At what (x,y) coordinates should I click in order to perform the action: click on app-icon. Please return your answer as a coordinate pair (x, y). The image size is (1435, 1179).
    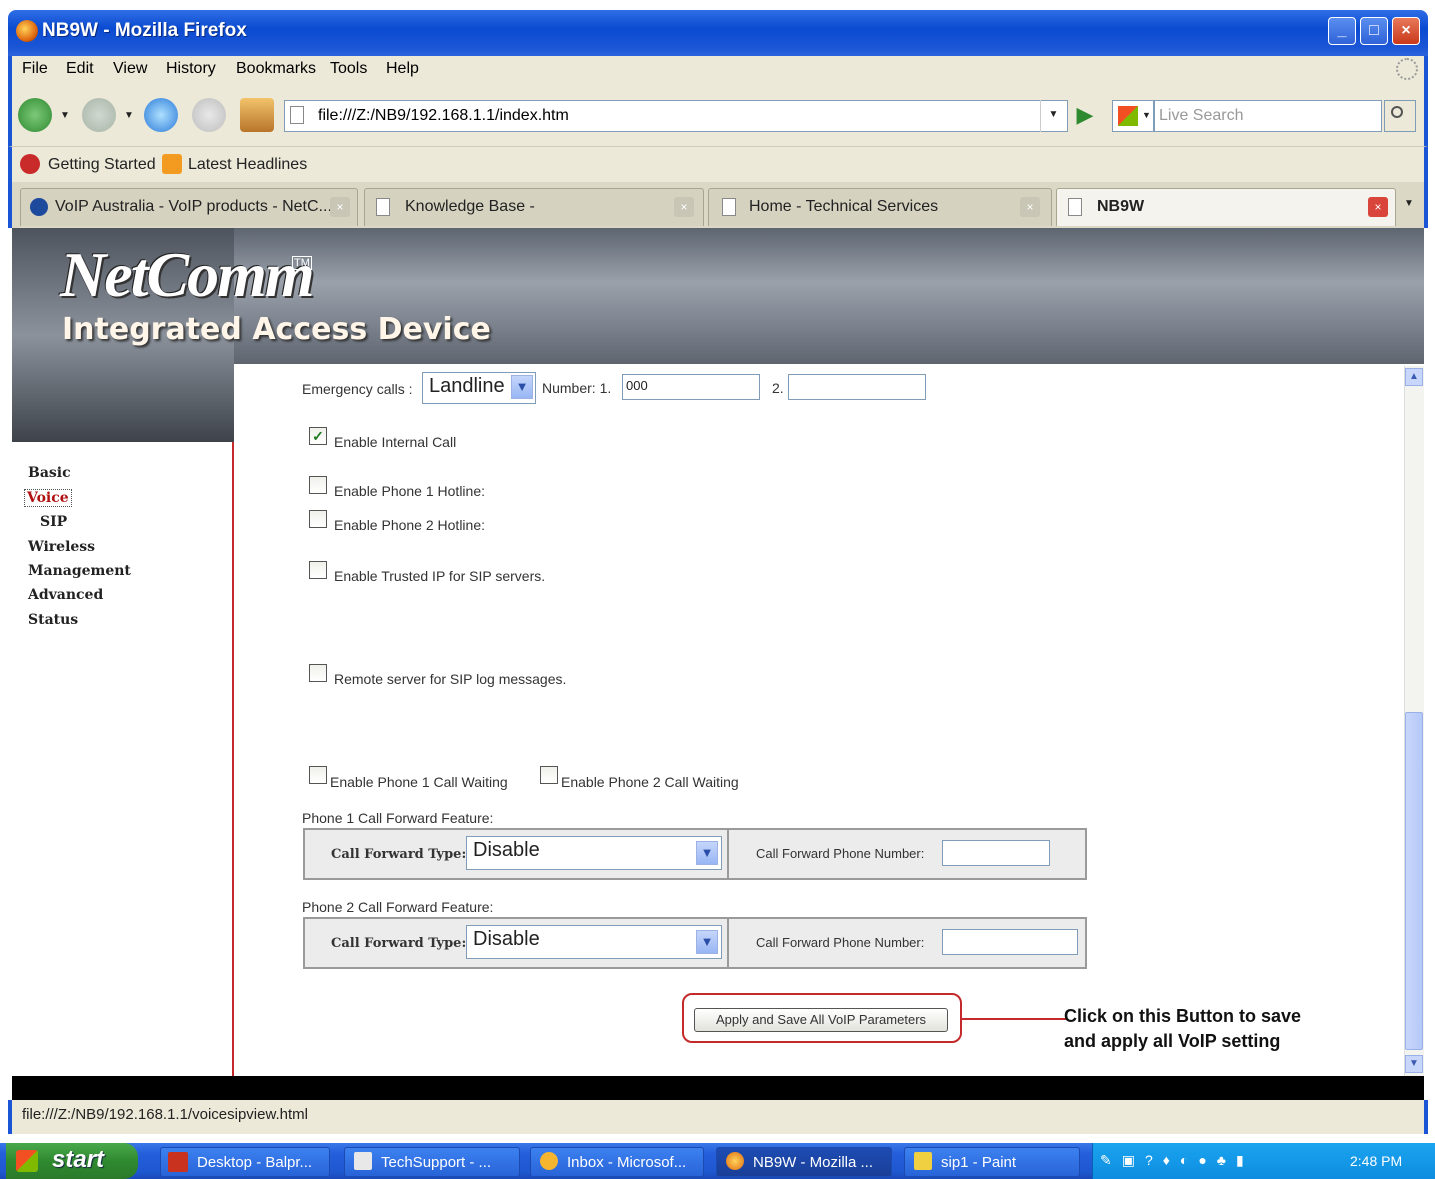
    Looking at the image, I should click on (178, 1162).